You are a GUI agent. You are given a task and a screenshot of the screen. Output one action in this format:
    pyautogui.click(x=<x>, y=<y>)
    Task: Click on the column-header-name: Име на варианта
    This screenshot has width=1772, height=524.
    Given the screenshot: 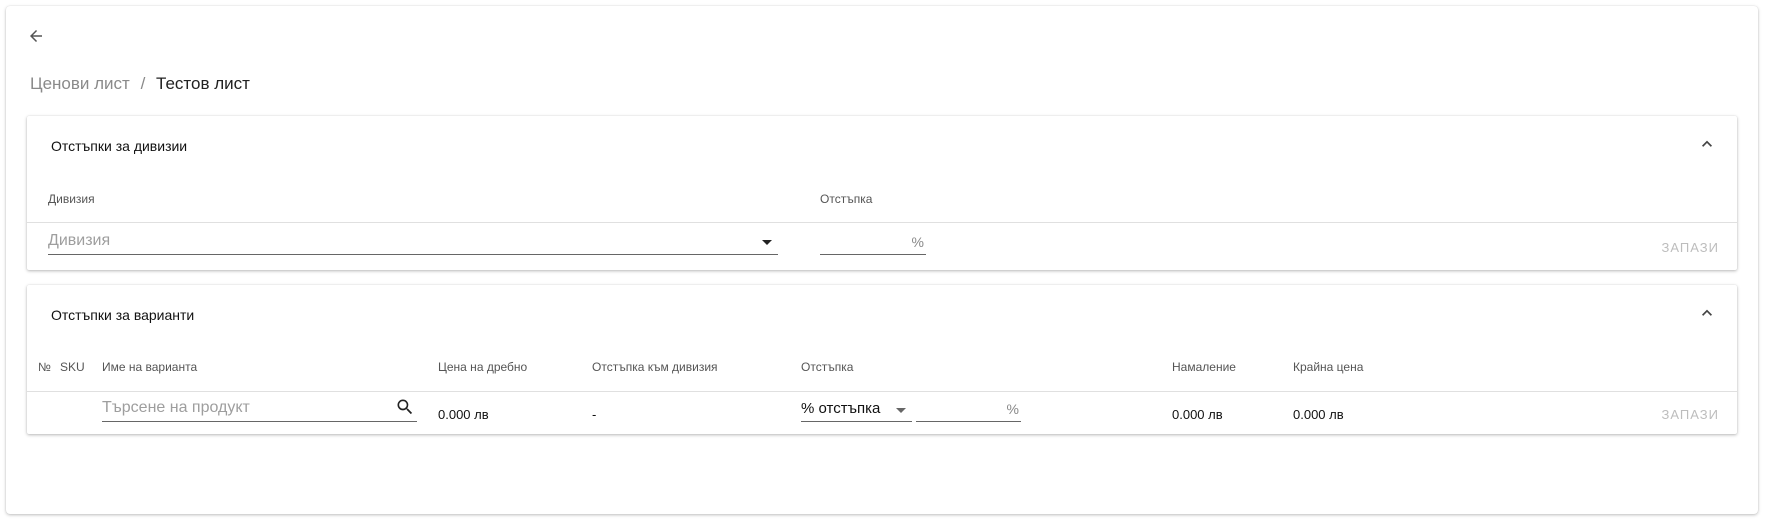 What is the action you would take?
    pyautogui.click(x=150, y=367)
    